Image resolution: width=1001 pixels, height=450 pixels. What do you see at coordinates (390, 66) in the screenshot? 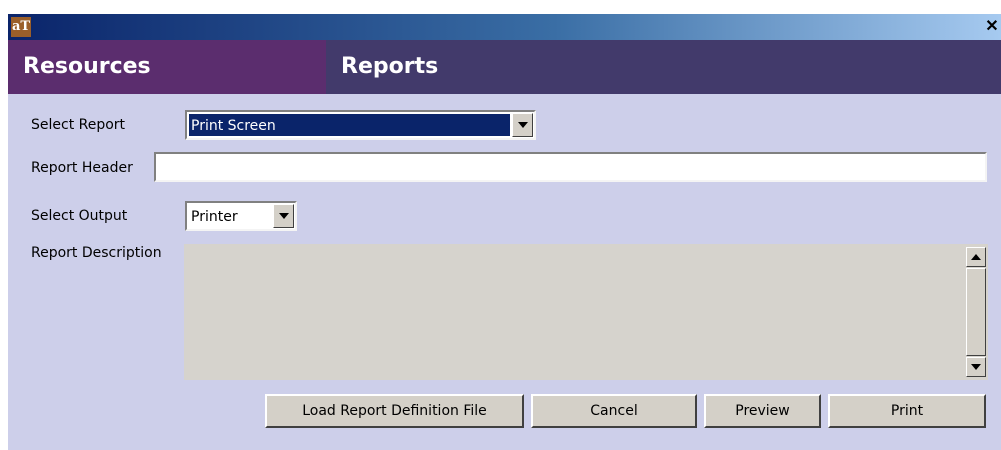
I see `reports-title: Reports` at bounding box center [390, 66].